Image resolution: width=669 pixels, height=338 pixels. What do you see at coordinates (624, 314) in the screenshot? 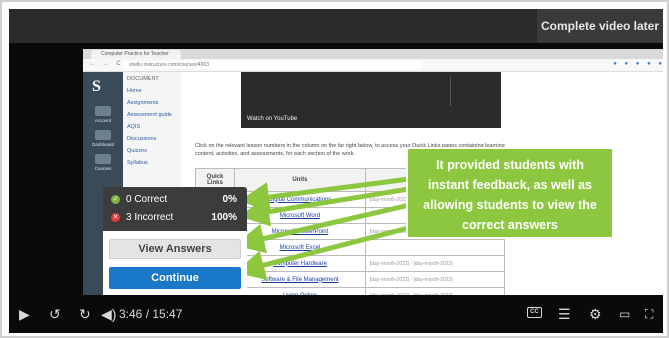
I see `picture-in-picture-icon: ▭` at bounding box center [624, 314].